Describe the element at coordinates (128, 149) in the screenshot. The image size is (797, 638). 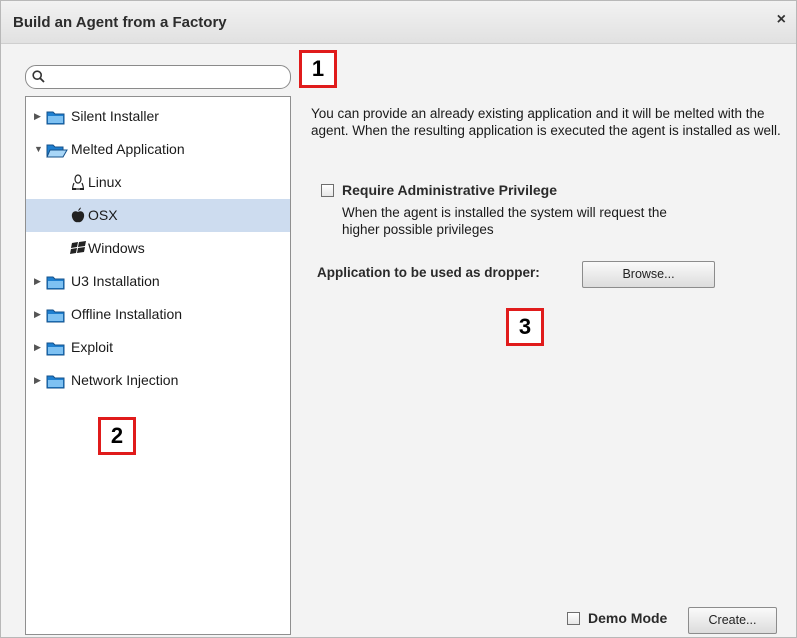
I see `tree-item-label: Melted Application` at that location.